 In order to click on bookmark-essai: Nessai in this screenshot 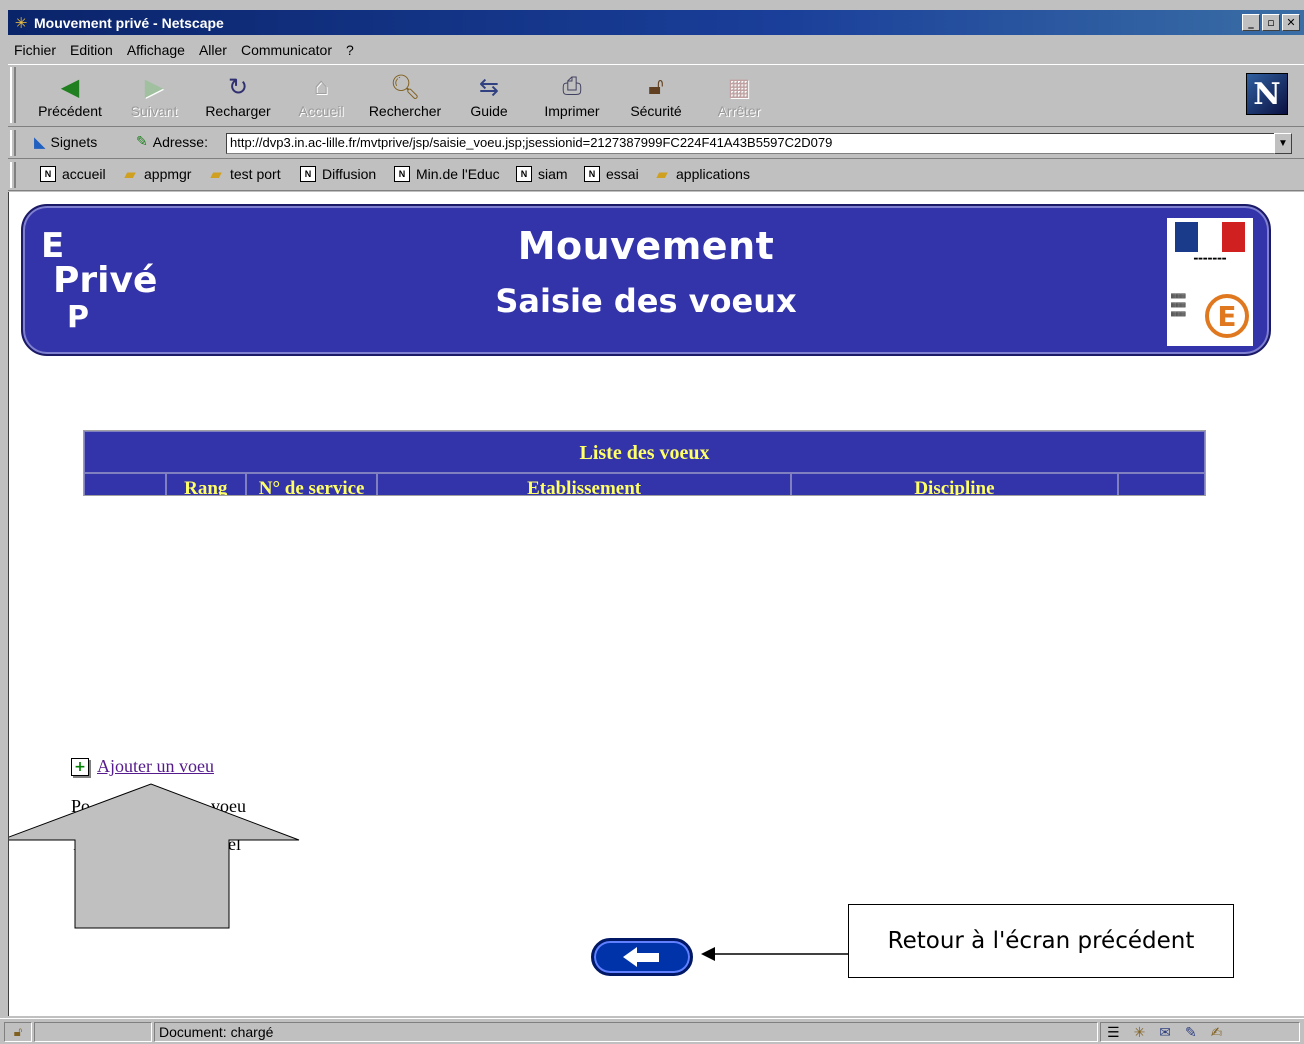, I will do `click(611, 174)`.